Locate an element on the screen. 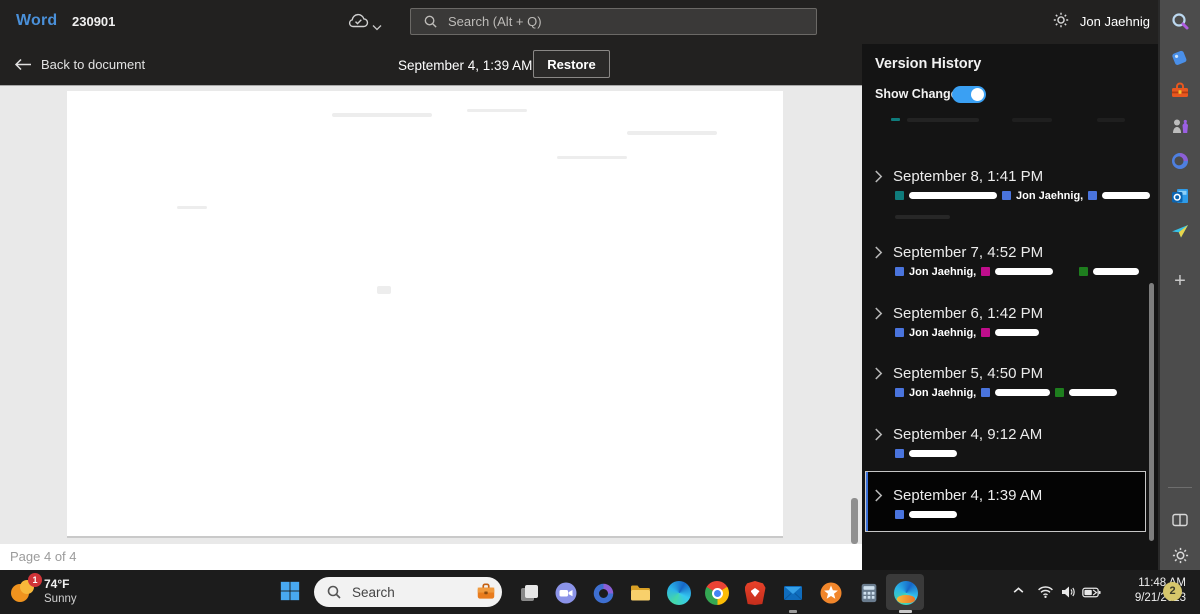 This screenshot has width=1200, height=614. search-input: Search (Alt + Q) is located at coordinates (613, 21).